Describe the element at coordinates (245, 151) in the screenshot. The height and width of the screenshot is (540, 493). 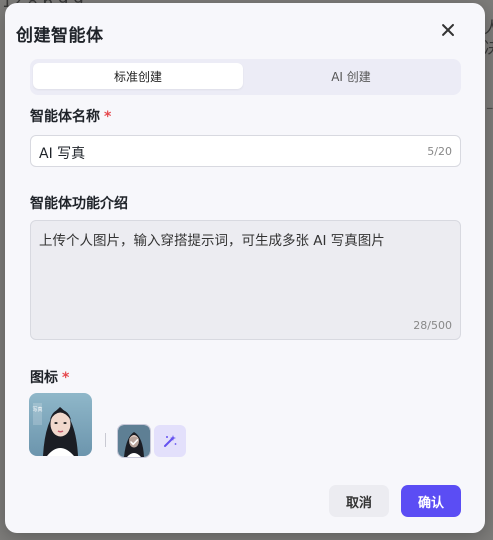
I see `agent-name-input: AI 写真 5/20` at that location.